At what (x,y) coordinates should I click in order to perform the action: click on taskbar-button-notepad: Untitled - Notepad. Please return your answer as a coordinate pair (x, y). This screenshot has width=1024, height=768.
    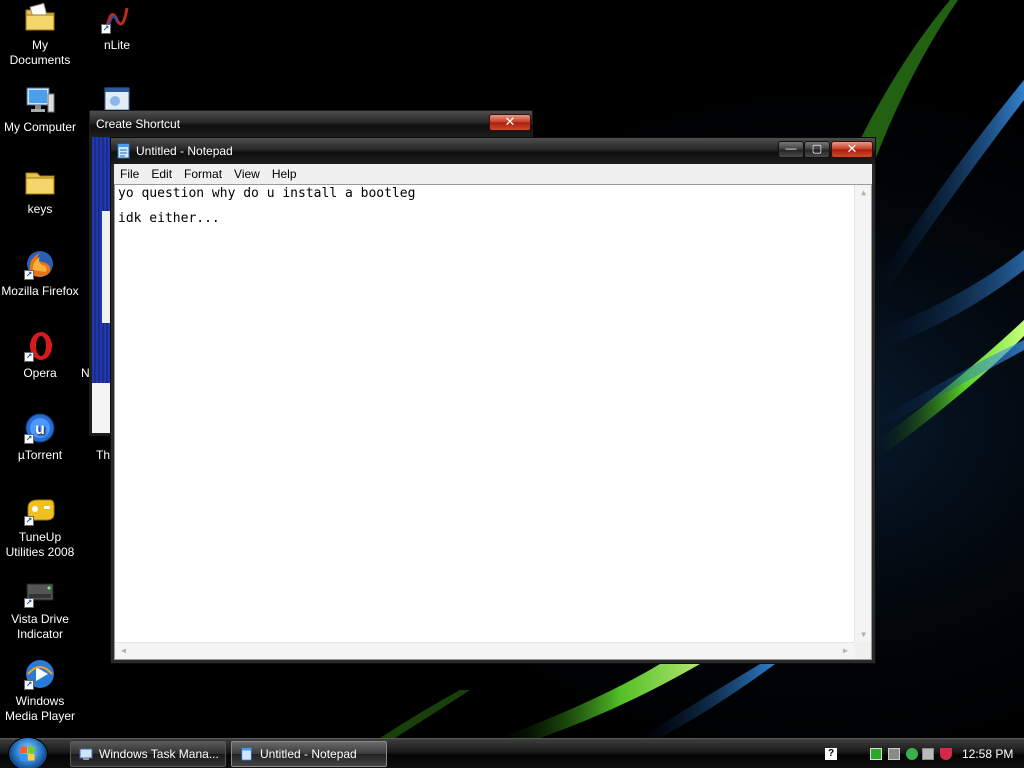
    Looking at the image, I should click on (309, 754).